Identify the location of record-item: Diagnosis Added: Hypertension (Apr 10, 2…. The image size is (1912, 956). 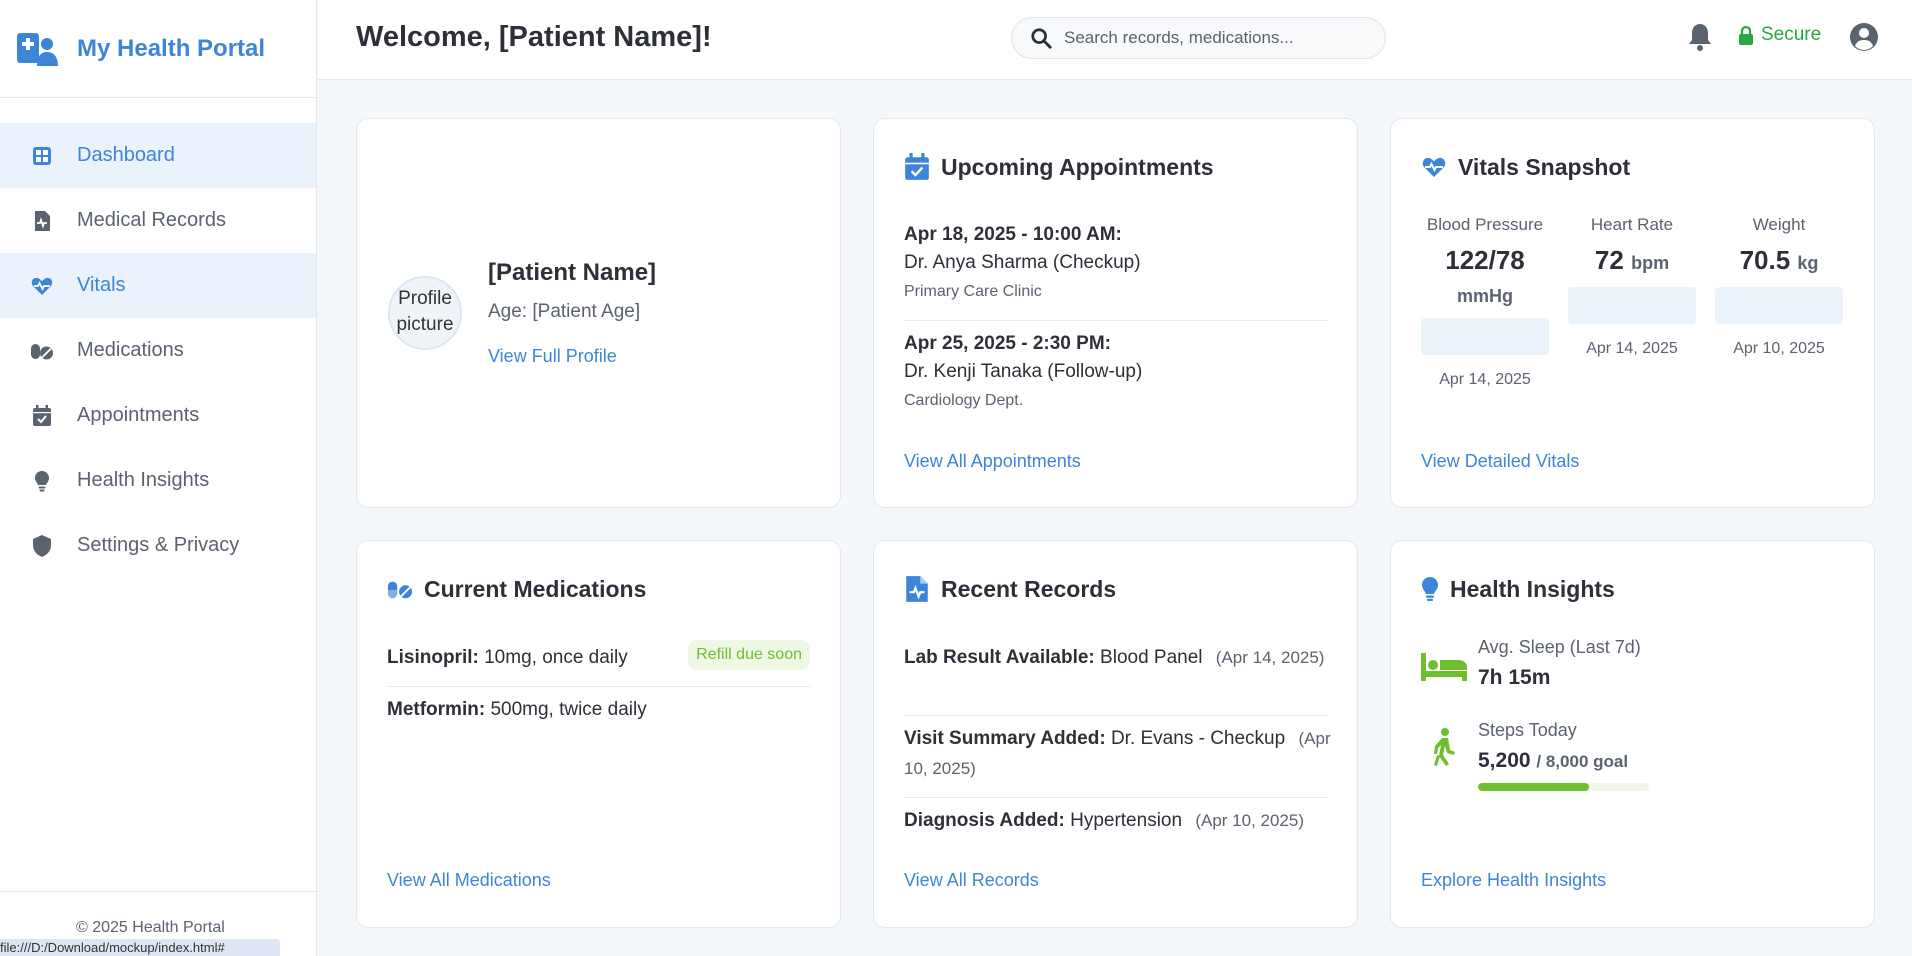
(1119, 821).